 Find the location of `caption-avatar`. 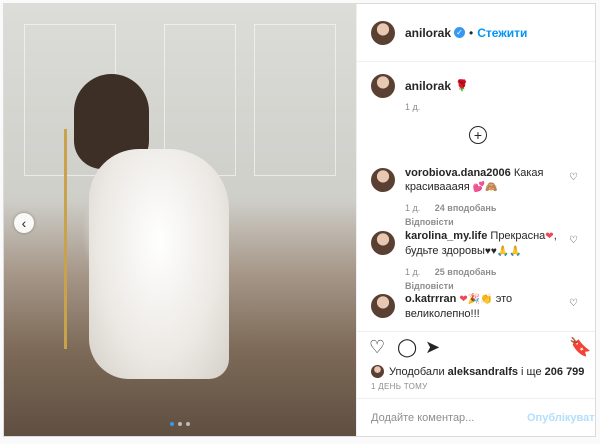

caption-avatar is located at coordinates (383, 86).